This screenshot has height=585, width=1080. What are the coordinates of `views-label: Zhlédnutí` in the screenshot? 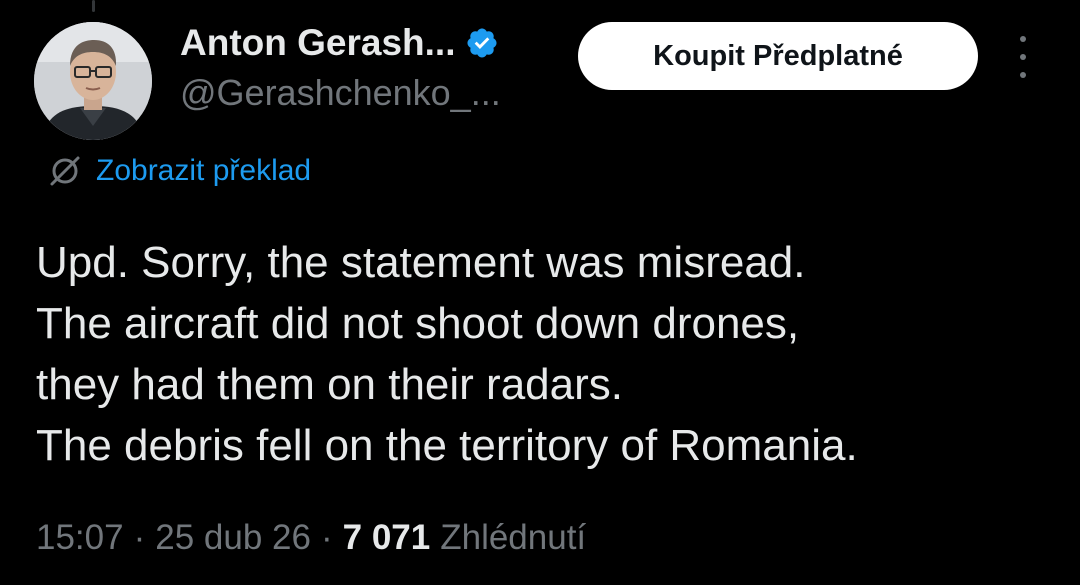 It's located at (513, 537).